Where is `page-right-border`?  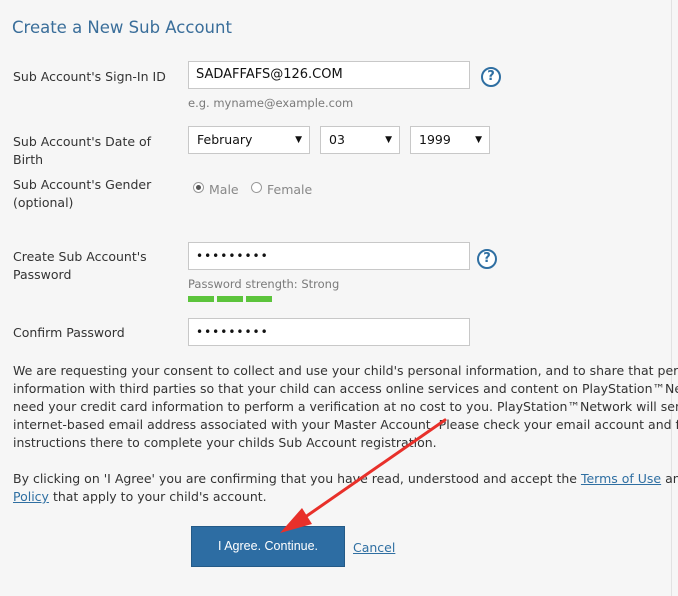 page-right-border is located at coordinates (671, 298).